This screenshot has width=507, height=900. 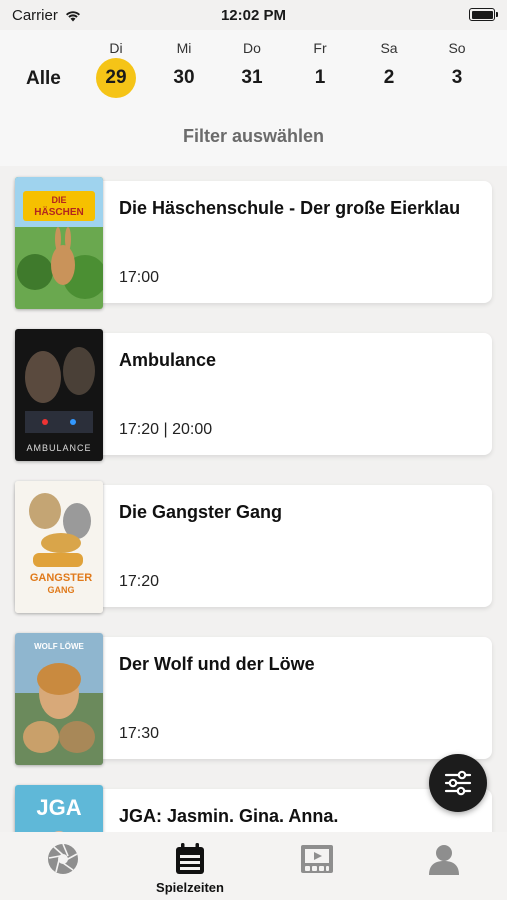 What do you see at coordinates (252, 77) in the screenshot?
I see `day-number: 31` at bounding box center [252, 77].